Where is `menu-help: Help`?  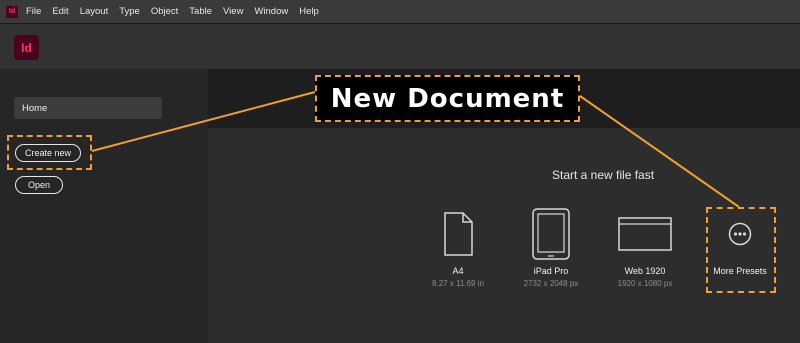 menu-help: Help is located at coordinates (309, 11).